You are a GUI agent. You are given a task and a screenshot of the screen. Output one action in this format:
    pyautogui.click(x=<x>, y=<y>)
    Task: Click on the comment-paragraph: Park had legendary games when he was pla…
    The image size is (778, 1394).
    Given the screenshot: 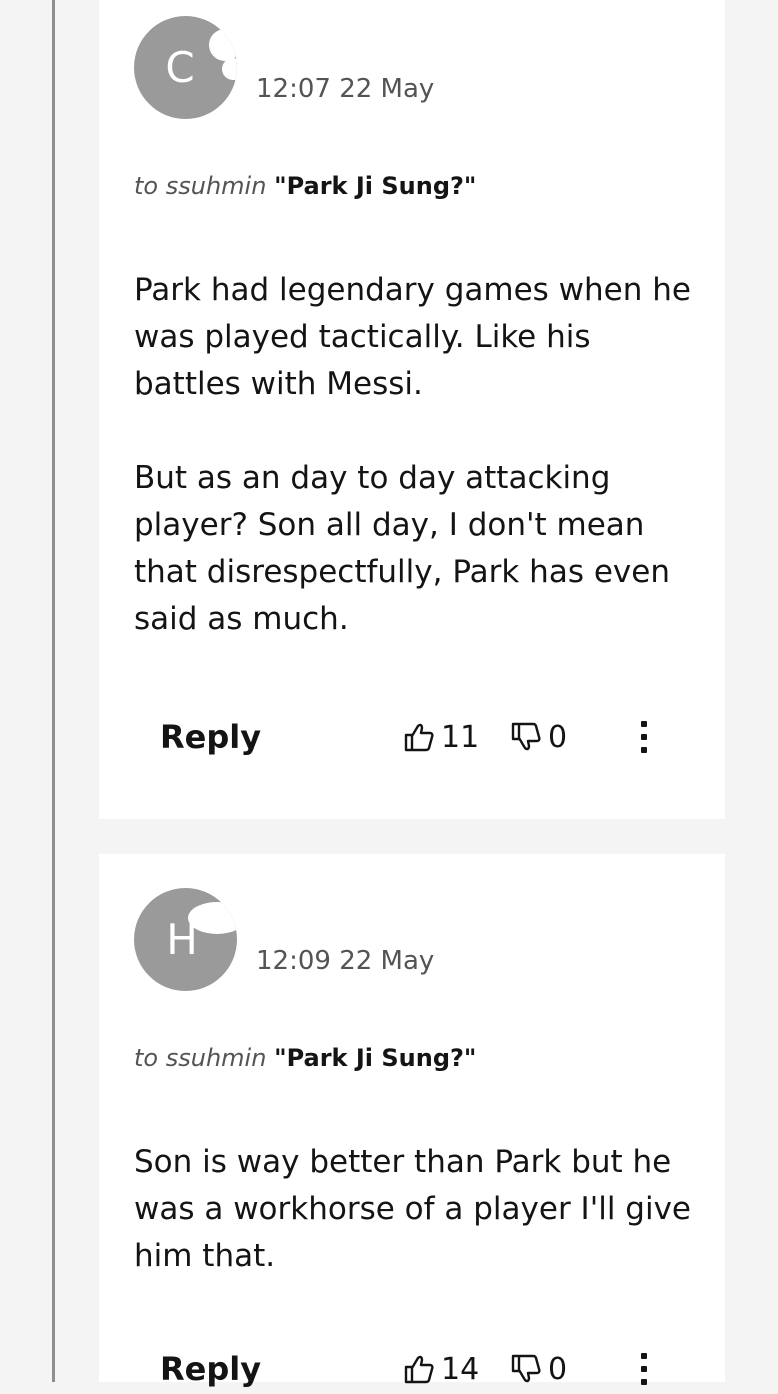 What is the action you would take?
    pyautogui.click(x=412, y=337)
    